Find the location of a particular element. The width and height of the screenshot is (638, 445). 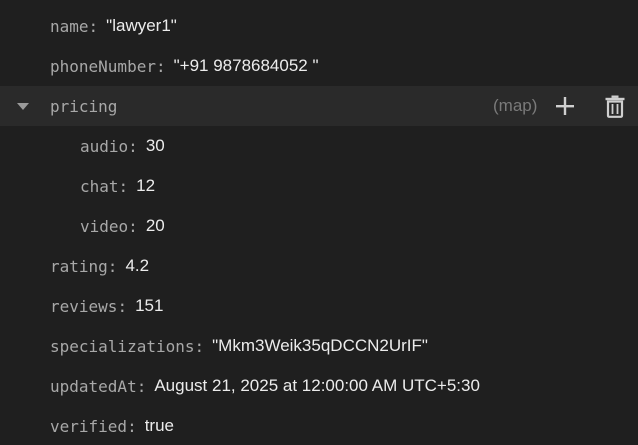

field-value: August 21, 2025 at 12:00:00 AM UTC+5:30 is located at coordinates (317, 385).